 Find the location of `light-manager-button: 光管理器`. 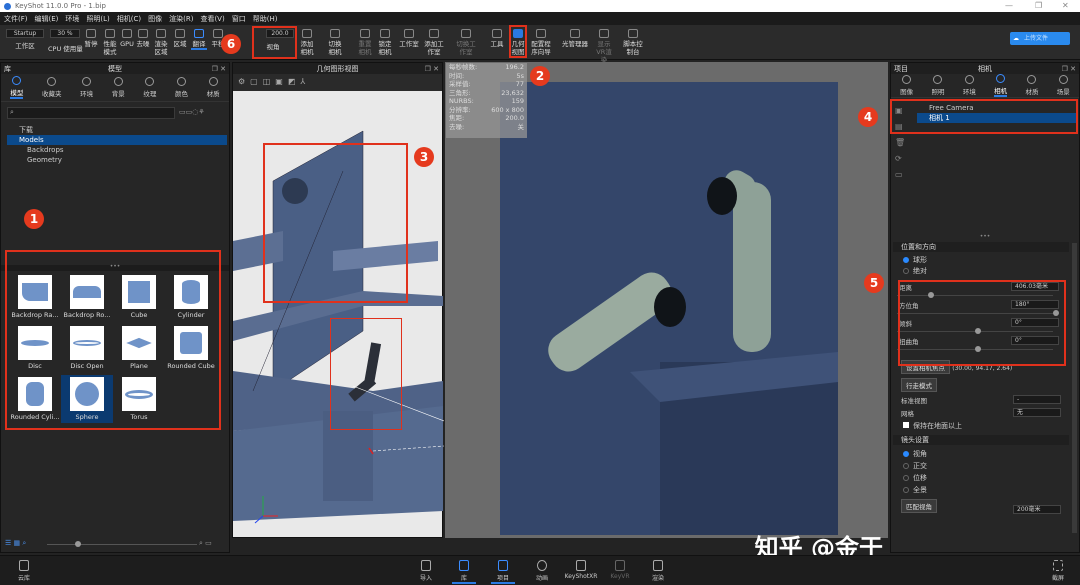

light-manager-button: 光管理器 is located at coordinates (575, 38).